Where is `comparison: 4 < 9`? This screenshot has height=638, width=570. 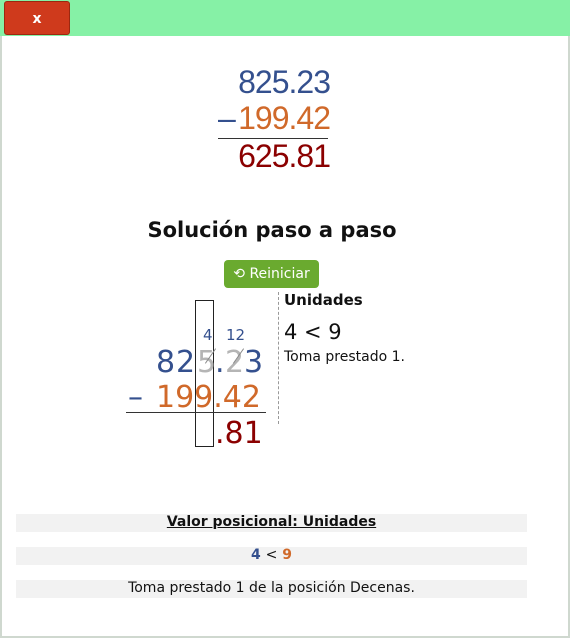
comparison: 4 < 9 is located at coordinates (313, 332).